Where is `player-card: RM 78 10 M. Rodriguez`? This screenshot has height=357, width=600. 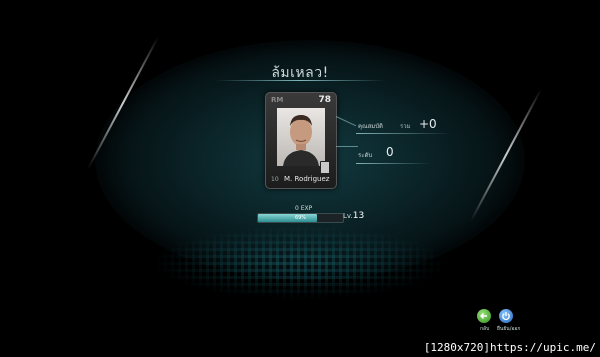
player-card: RM 78 10 M. Rodriguez is located at coordinates (301, 140).